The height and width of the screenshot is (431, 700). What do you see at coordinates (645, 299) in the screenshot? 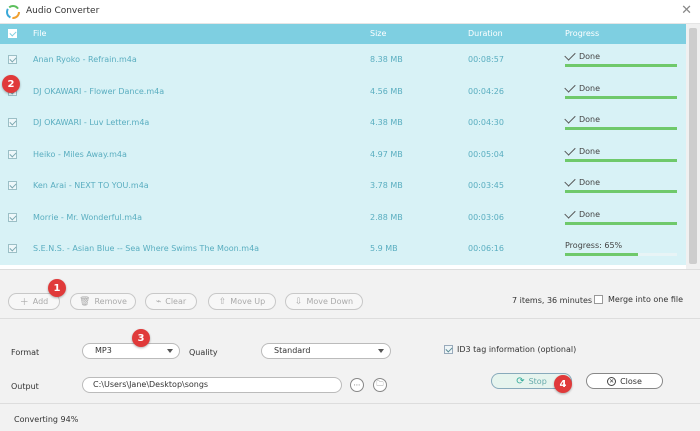
I see `merge-label: Merge into one file` at bounding box center [645, 299].